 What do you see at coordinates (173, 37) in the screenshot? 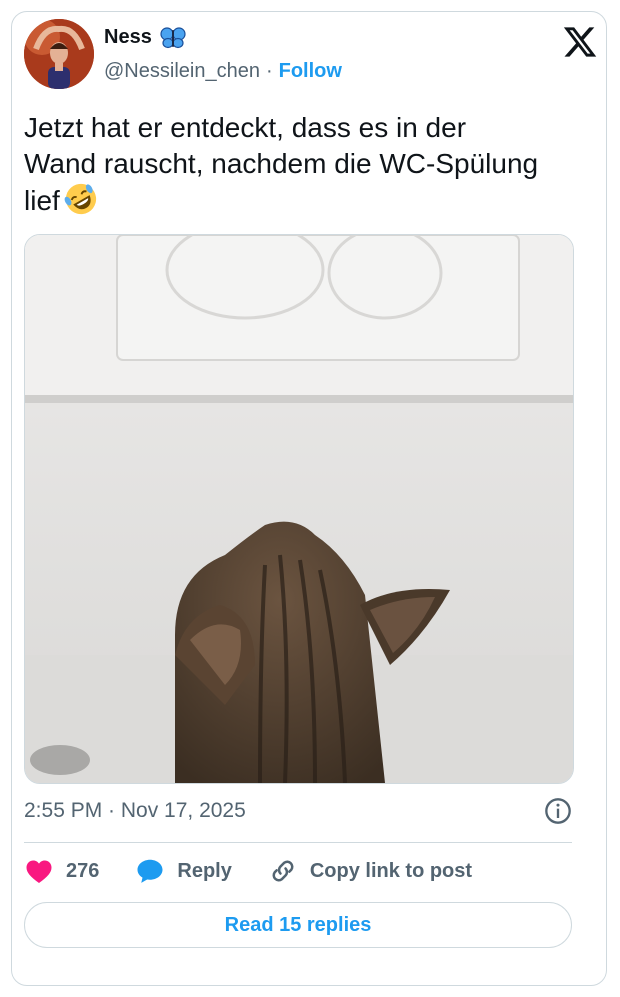
I see `butterfly-icon` at bounding box center [173, 37].